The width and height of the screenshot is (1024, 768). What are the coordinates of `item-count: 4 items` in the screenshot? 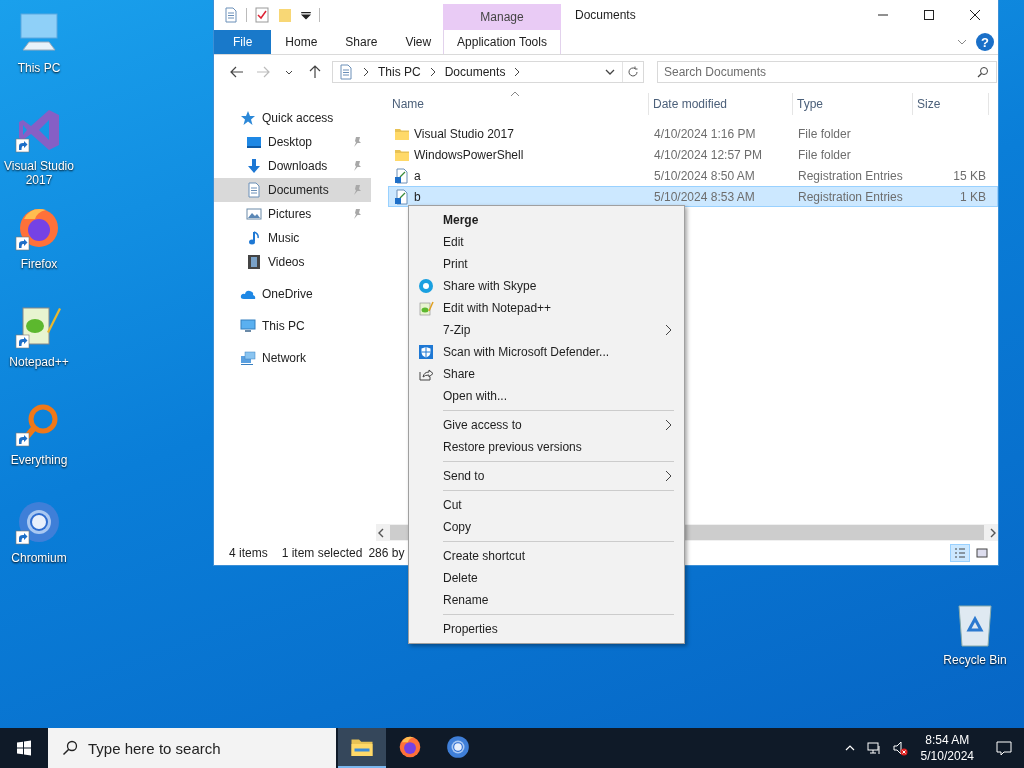 It's located at (248, 553).